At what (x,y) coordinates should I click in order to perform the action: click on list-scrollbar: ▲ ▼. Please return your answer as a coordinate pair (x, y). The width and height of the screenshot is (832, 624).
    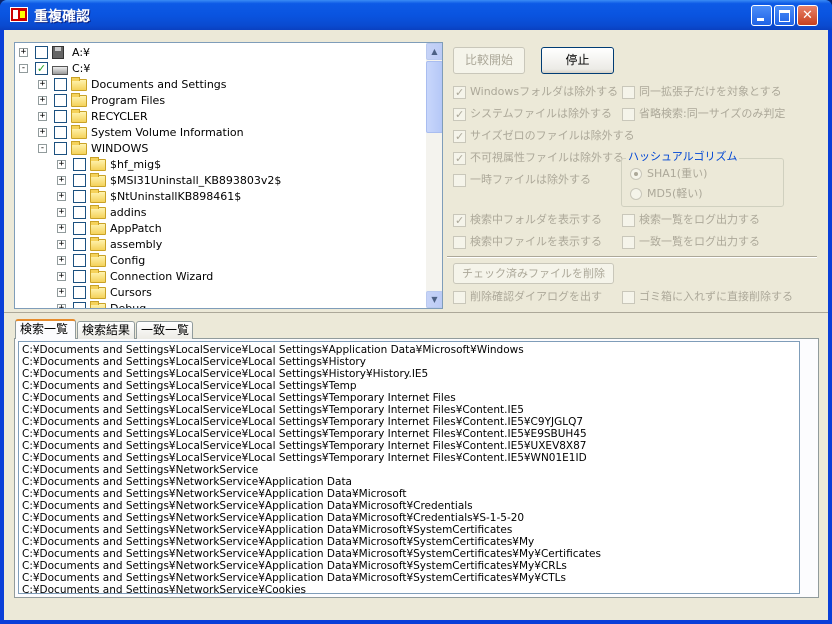
    Looking at the image, I should click on (799, 467).